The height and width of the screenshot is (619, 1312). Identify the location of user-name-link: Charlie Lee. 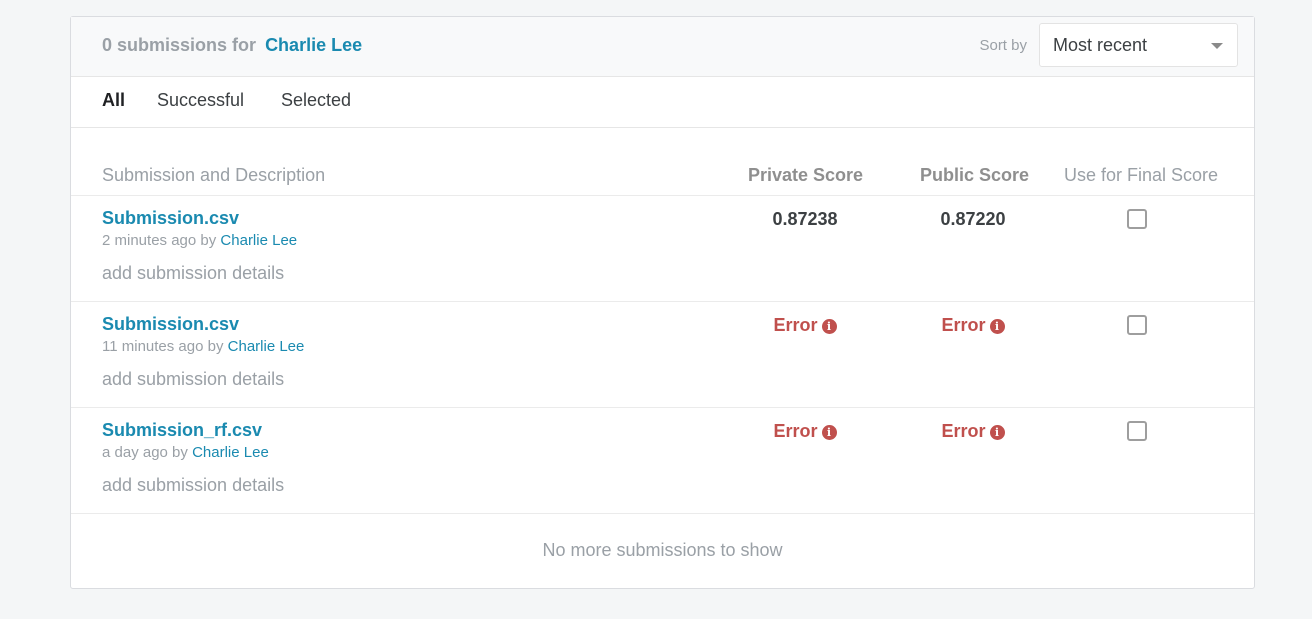
(313, 45).